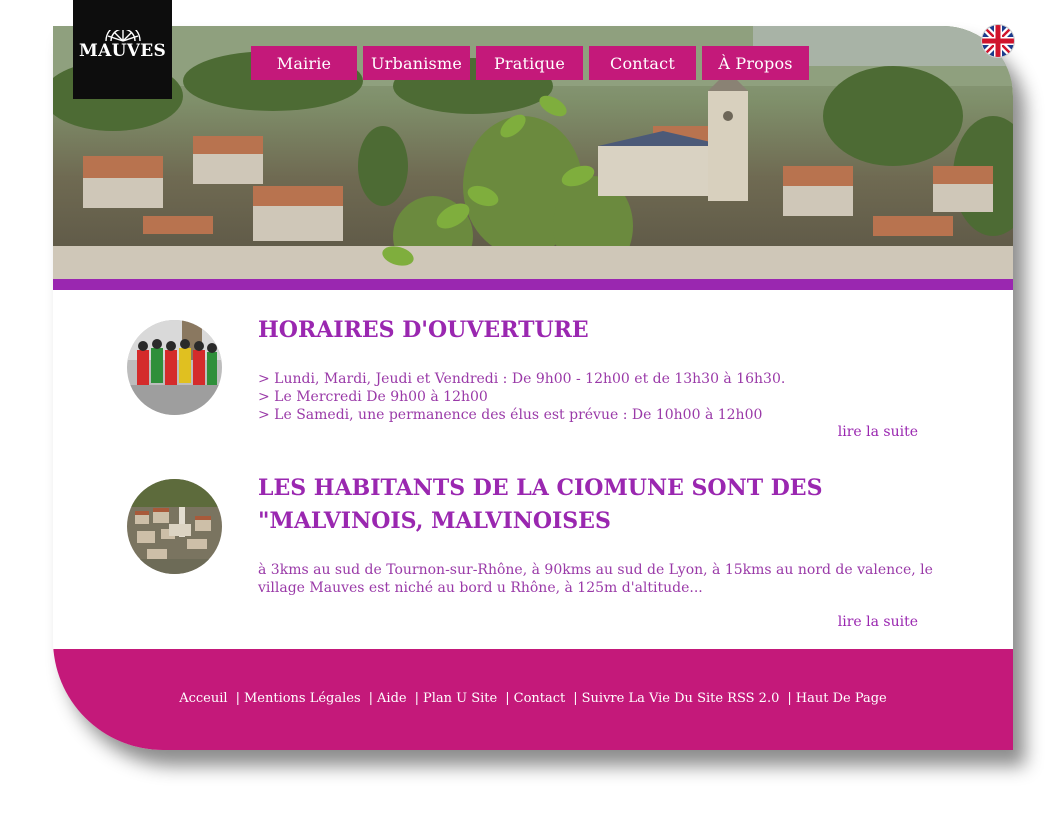 This screenshot has height=834, width=1052. What do you see at coordinates (998, 41) in the screenshot?
I see `uk-flag-icon` at bounding box center [998, 41].